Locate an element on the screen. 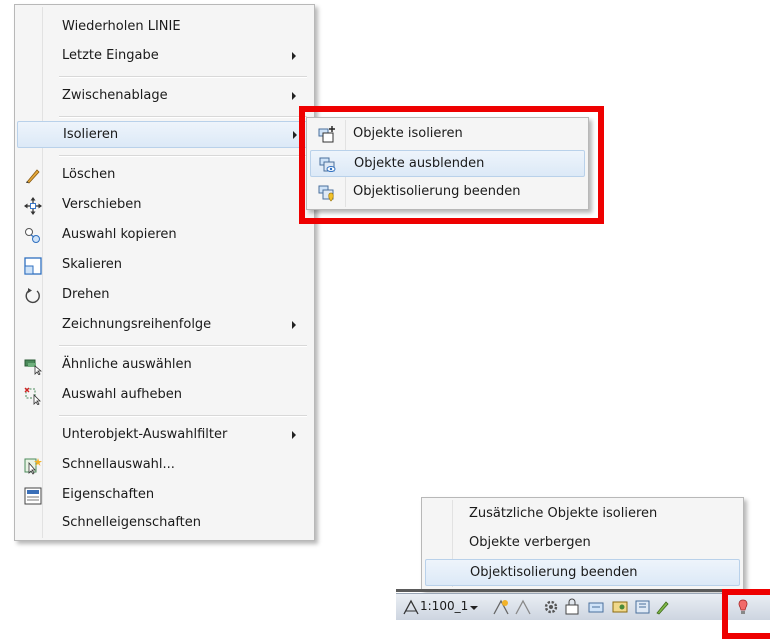  select-similar-icon is located at coordinates (33, 366).